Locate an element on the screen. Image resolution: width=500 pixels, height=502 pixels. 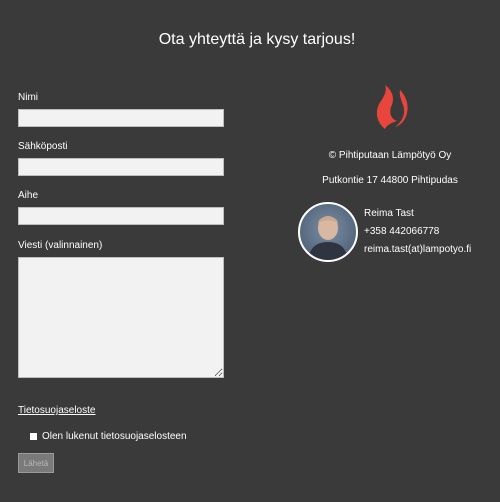
email-label: Sähköposti is located at coordinates (43, 146).